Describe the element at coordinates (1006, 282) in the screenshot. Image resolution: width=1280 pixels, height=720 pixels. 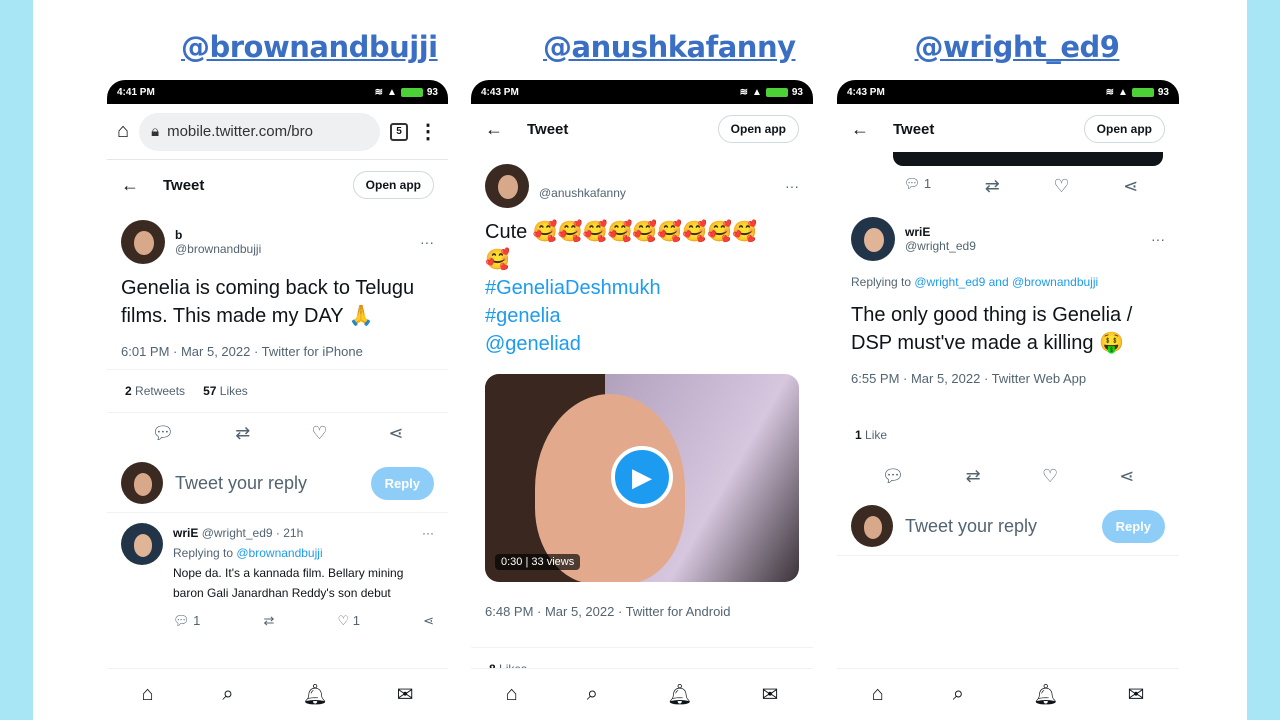
I see `replying-to-link: @wright_ed9 and @brownandbujji` at that location.